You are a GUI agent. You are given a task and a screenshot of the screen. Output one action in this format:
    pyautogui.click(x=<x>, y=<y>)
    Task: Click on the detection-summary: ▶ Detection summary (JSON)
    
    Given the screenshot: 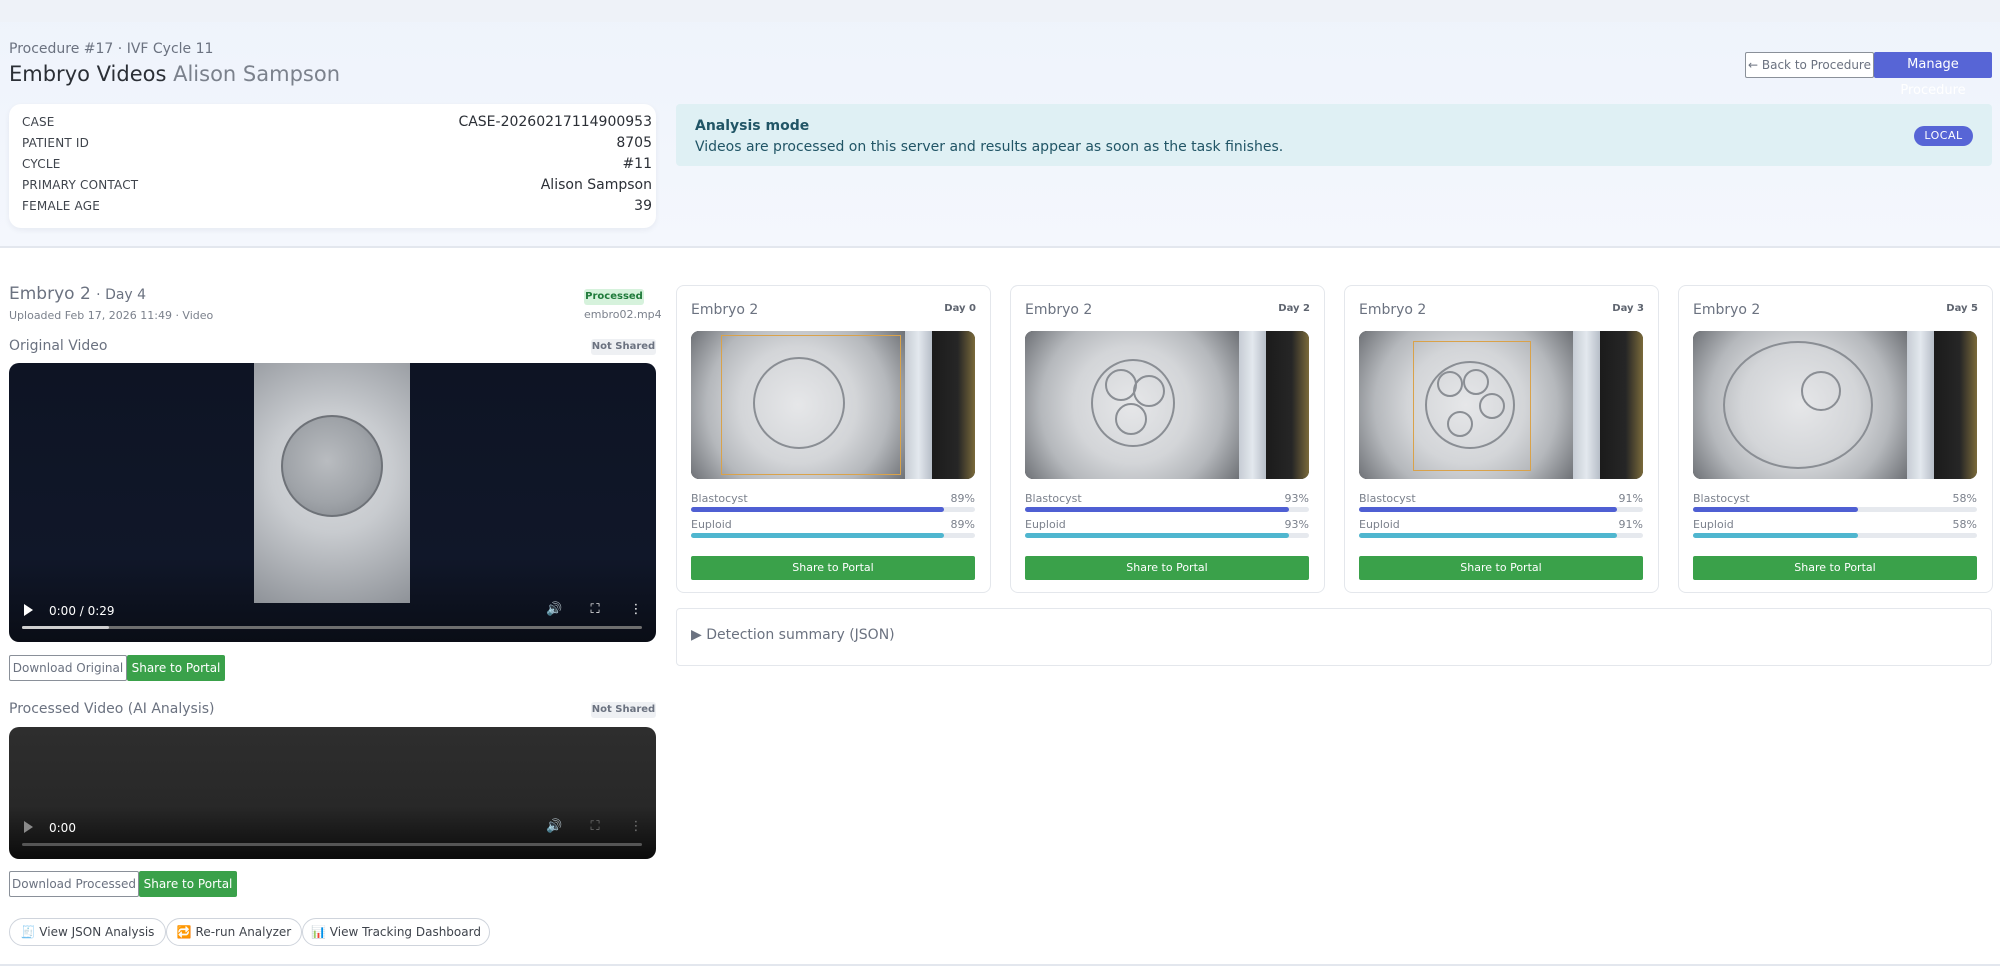 What is the action you would take?
    pyautogui.click(x=1334, y=637)
    